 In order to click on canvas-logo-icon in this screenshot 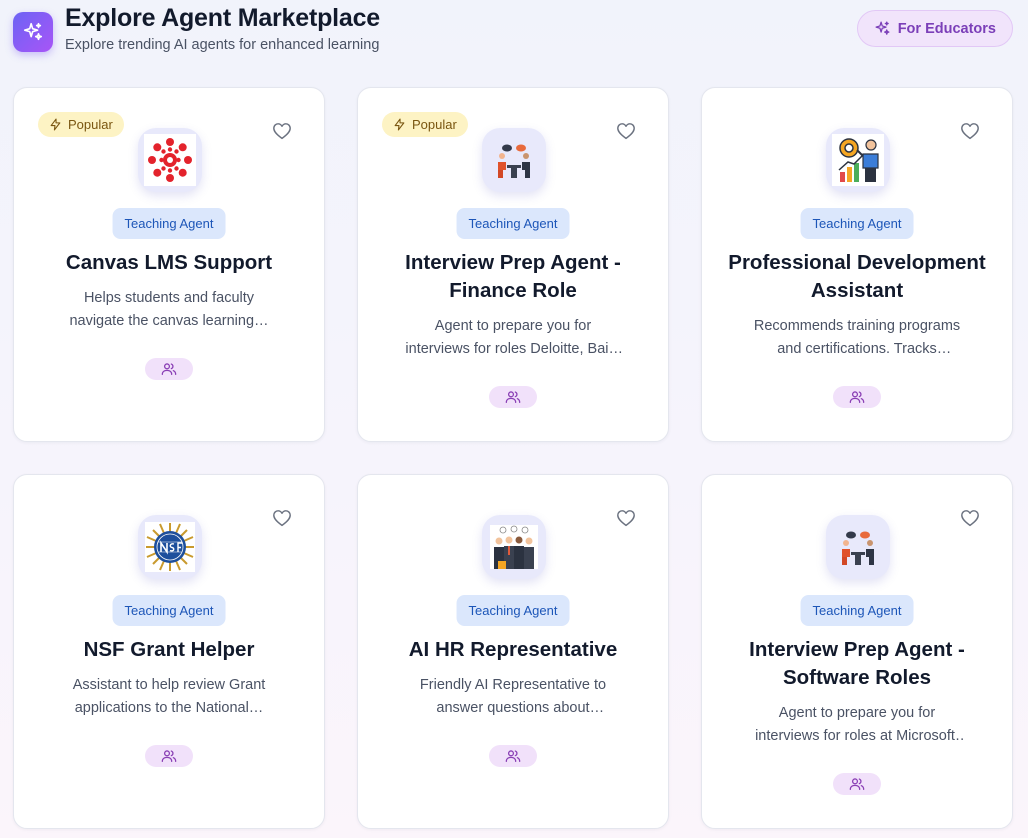, I will do `click(170, 160)`.